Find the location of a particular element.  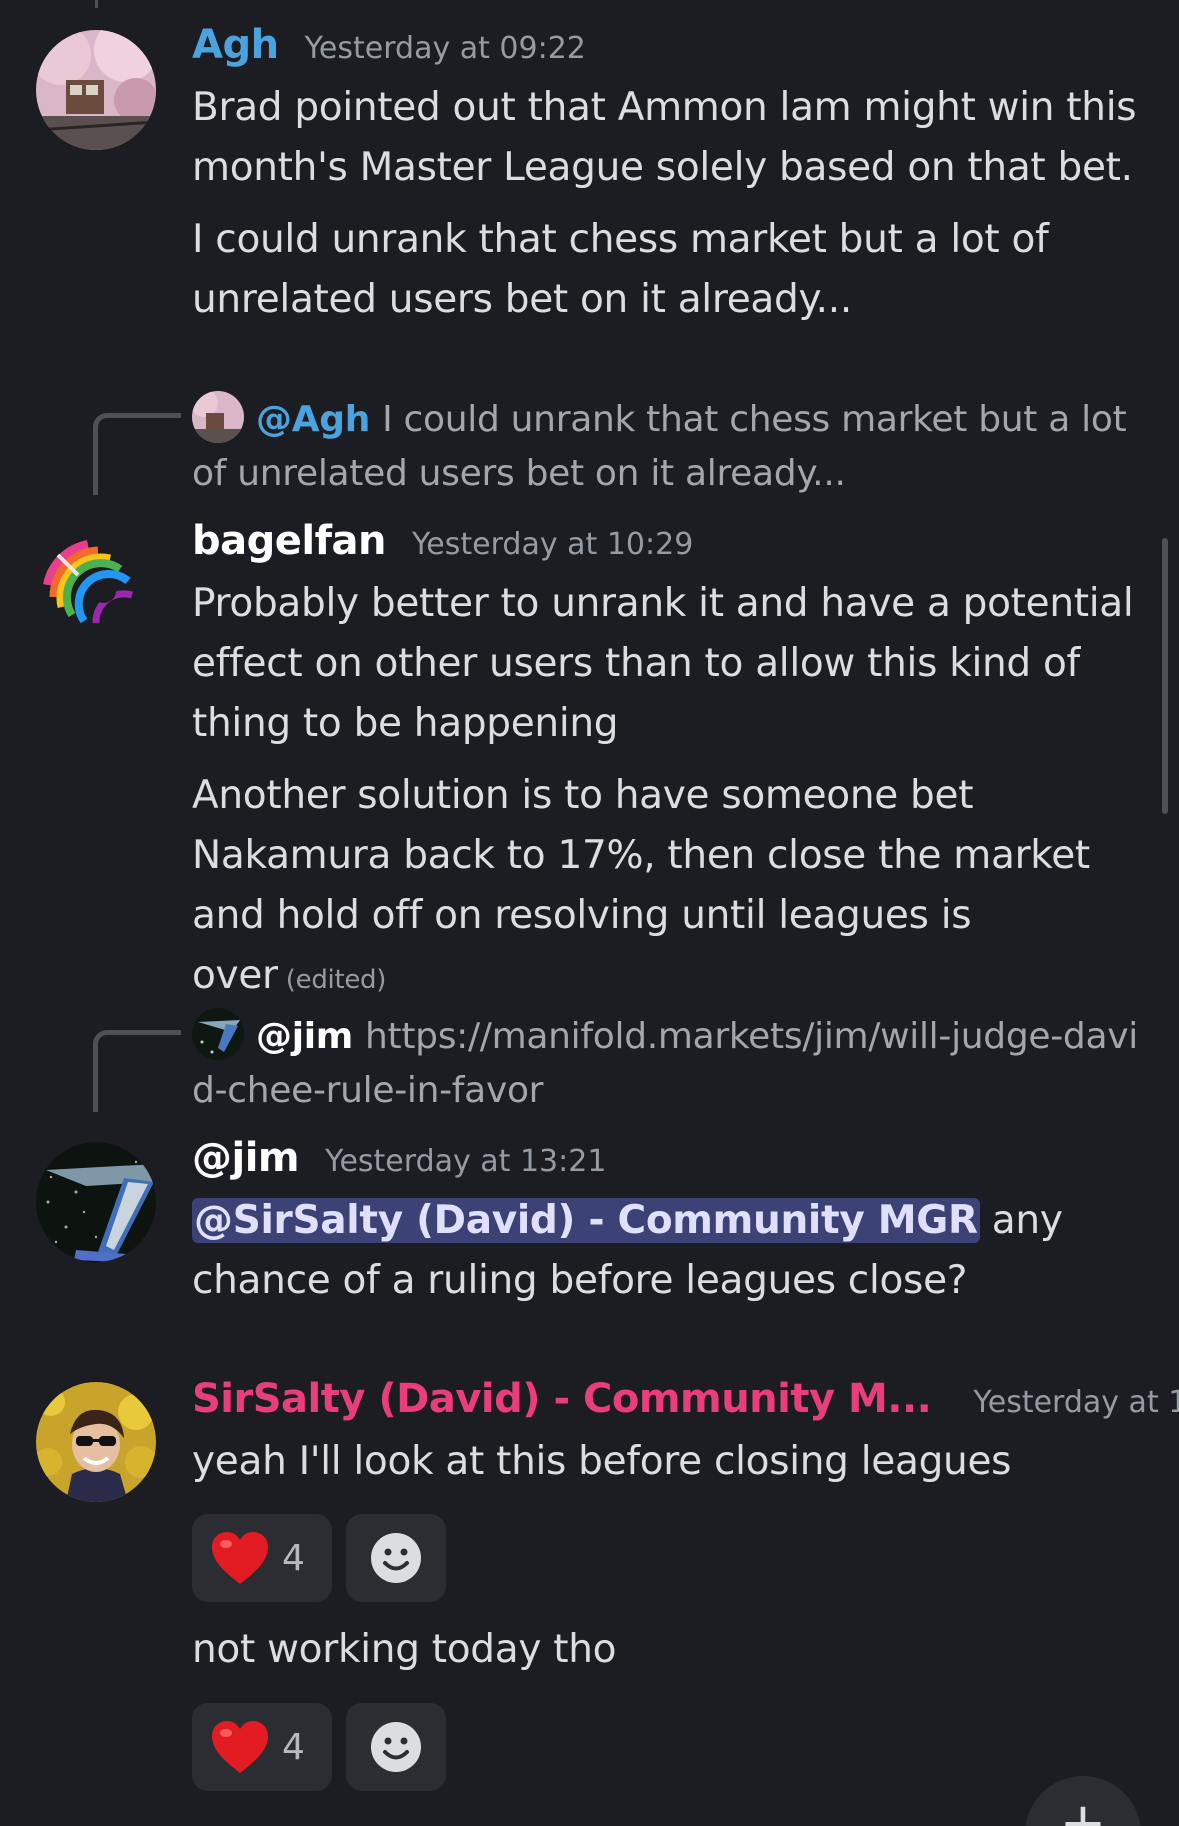

message-header: bagelfan Yesterday at 10:29 is located at coordinates (442, 541).